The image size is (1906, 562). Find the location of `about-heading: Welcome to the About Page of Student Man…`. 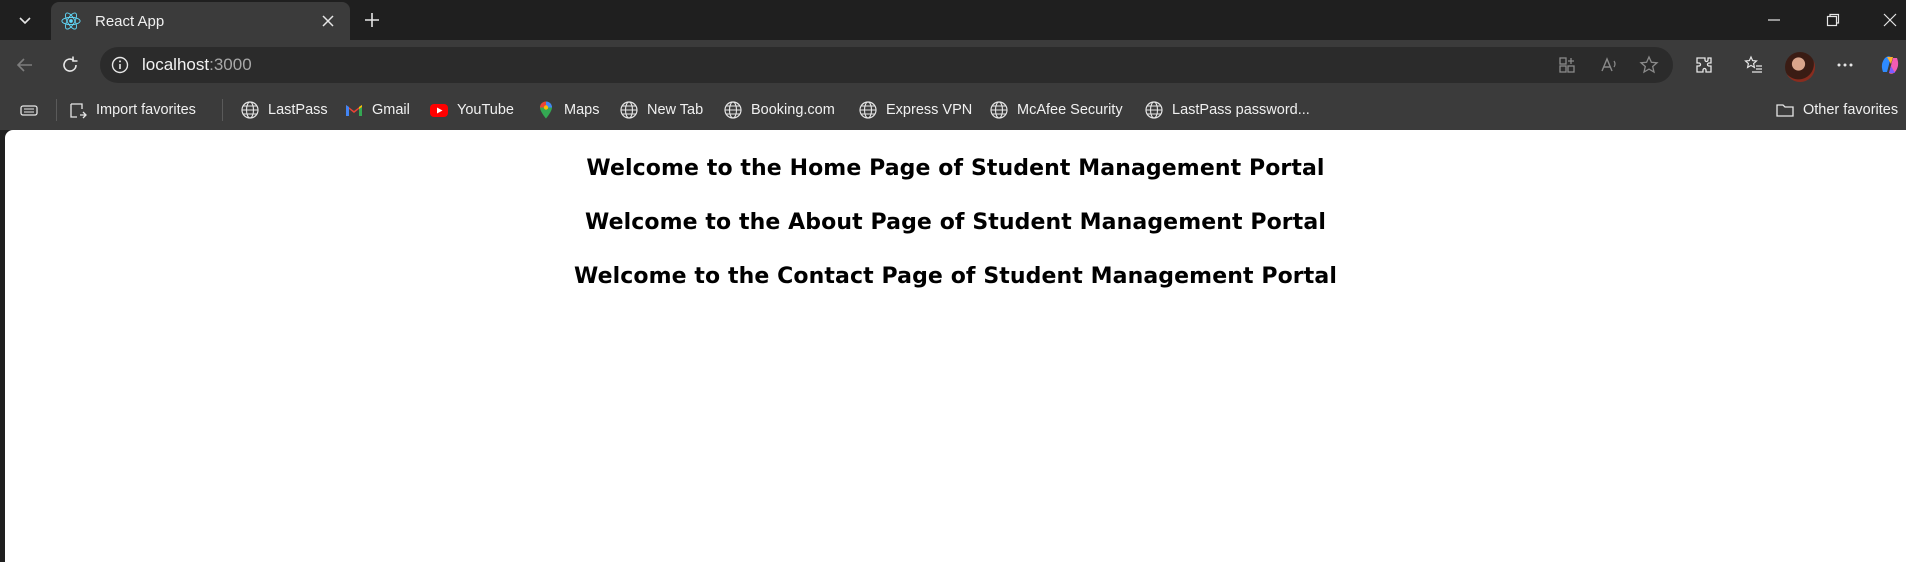

about-heading: Welcome to the About Page of Student Man… is located at coordinates (955, 222).